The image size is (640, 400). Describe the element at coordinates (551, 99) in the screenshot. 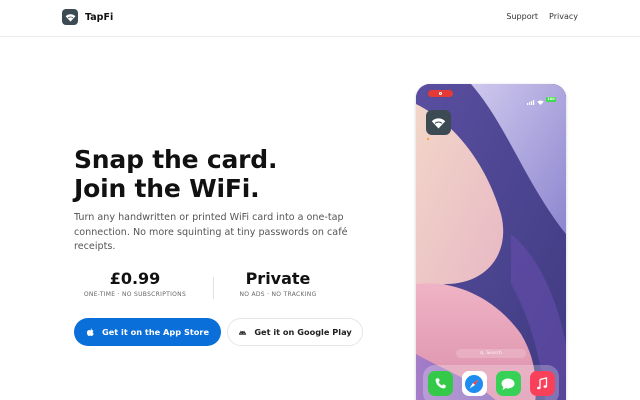

I see `battery-icon: 100` at that location.